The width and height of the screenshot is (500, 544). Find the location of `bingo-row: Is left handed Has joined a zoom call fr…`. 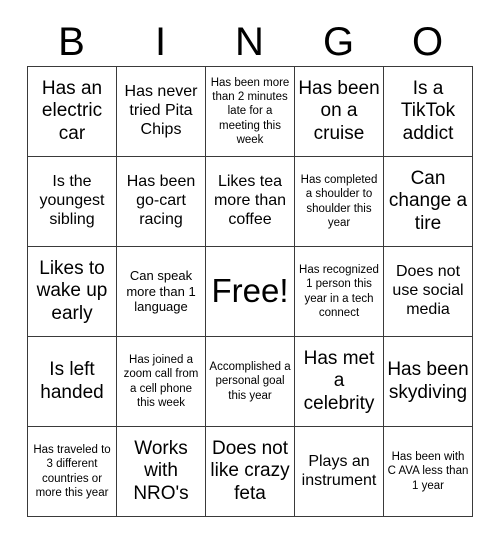

bingo-row: Is left handed Has joined a zoom call fr… is located at coordinates (250, 381).